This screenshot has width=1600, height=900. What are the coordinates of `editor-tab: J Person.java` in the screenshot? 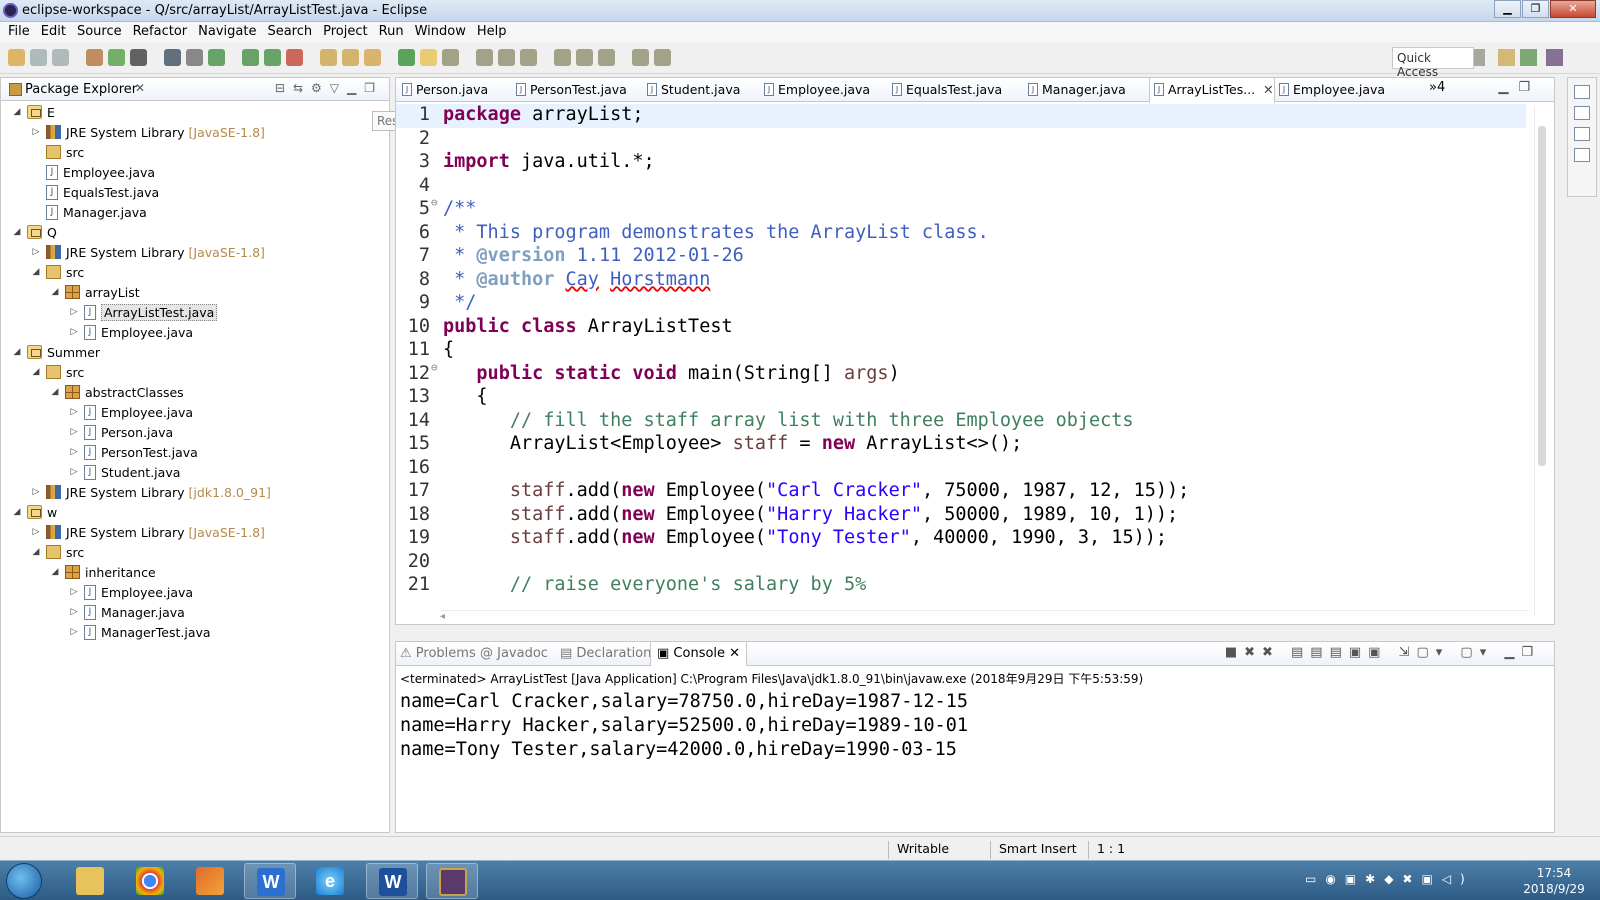 It's located at (443, 90).